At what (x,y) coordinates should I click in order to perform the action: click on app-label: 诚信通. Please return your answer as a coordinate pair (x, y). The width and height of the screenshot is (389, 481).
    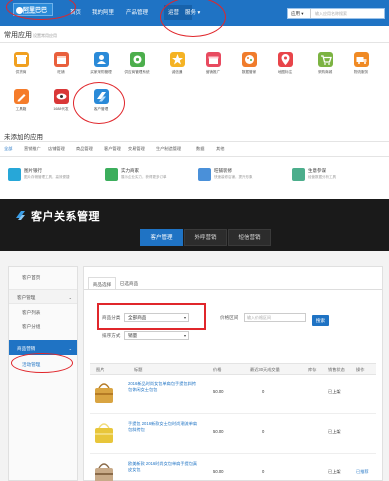
    Looking at the image, I should click on (177, 72).